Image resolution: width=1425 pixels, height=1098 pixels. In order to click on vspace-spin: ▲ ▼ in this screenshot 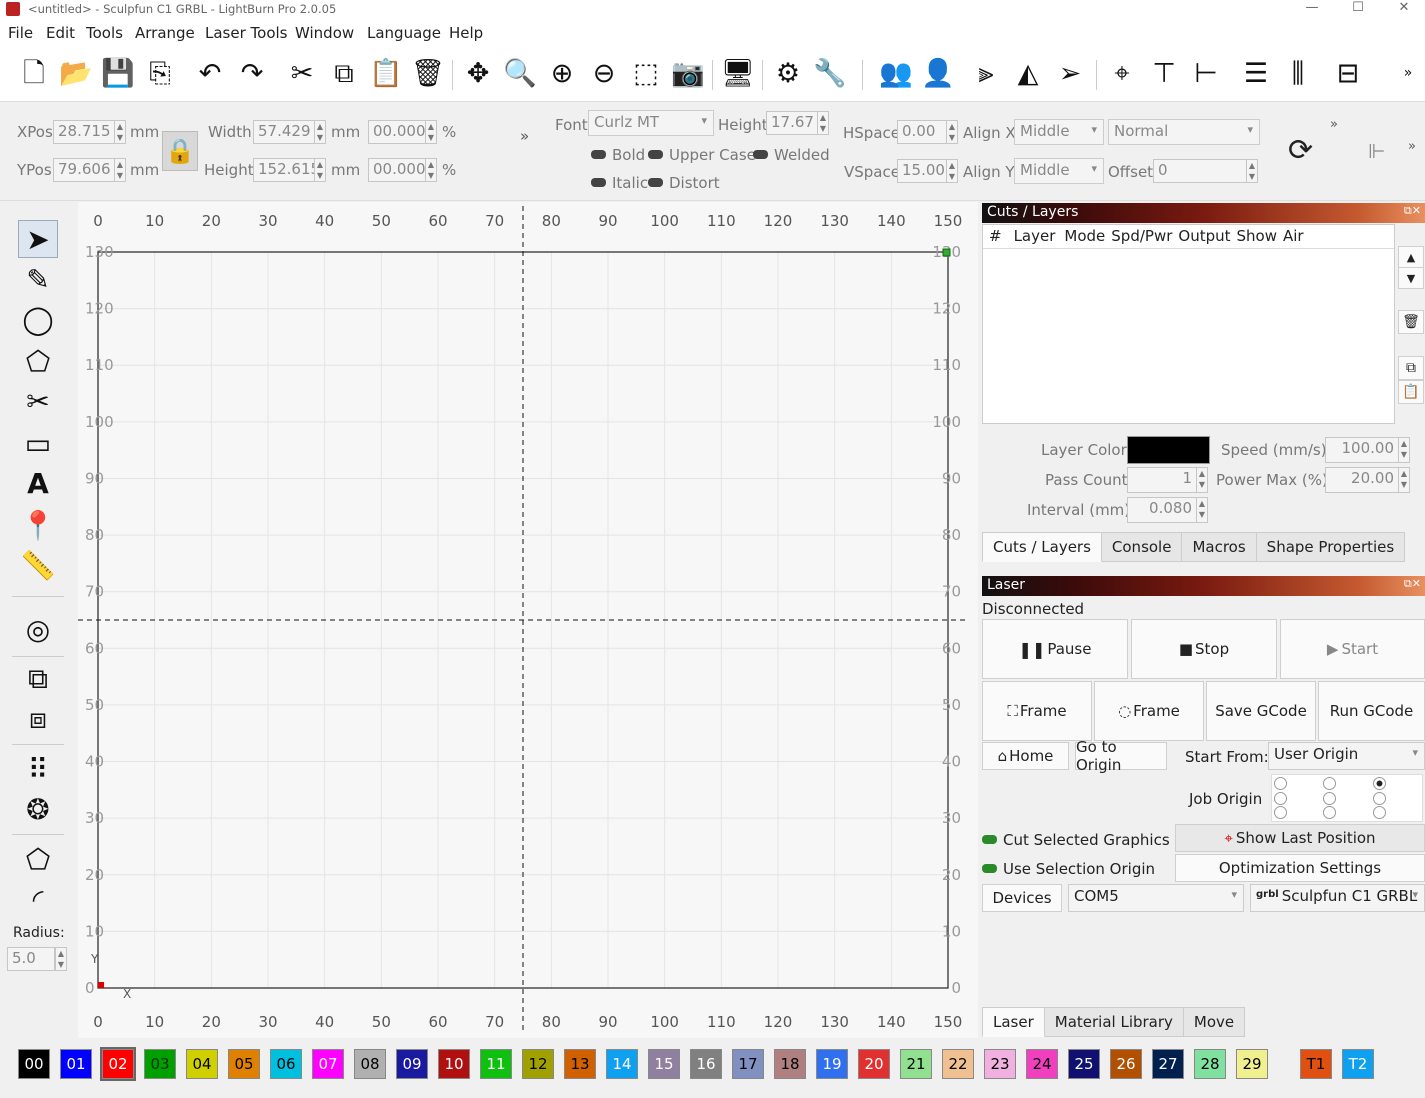, I will do `click(952, 171)`.